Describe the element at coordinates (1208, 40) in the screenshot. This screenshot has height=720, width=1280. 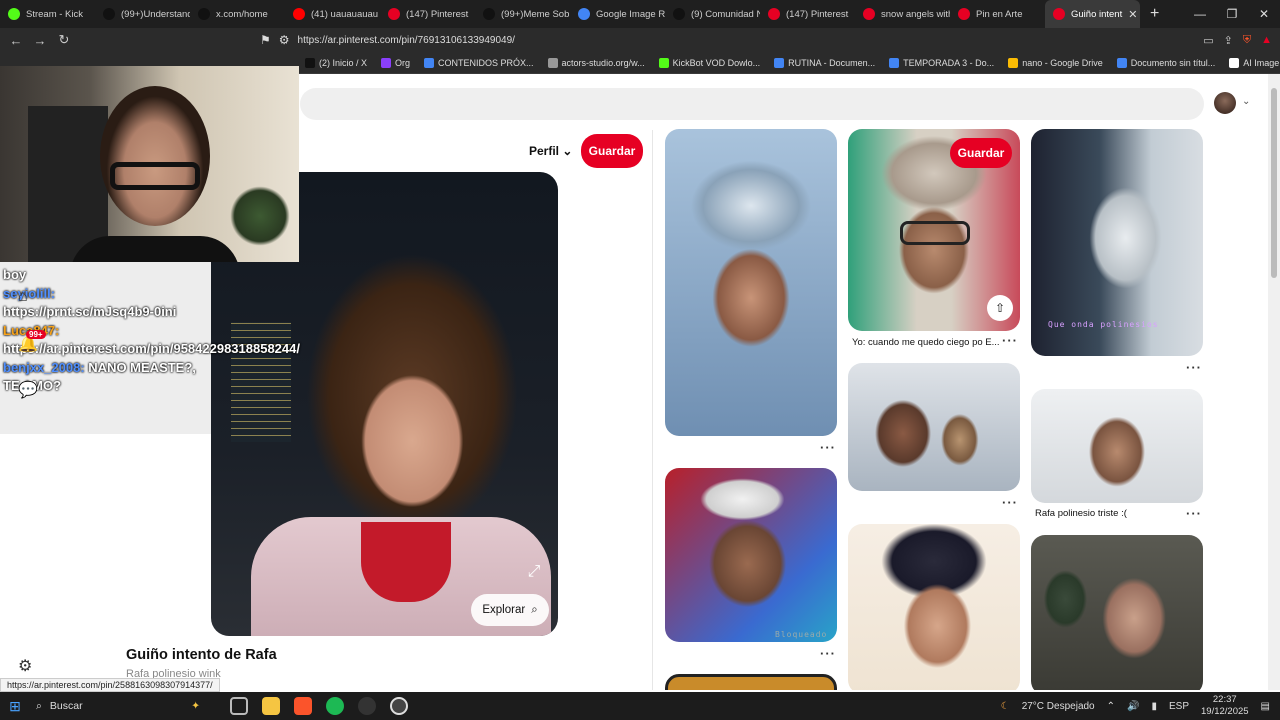
I see `cast-icon: ▭` at that location.